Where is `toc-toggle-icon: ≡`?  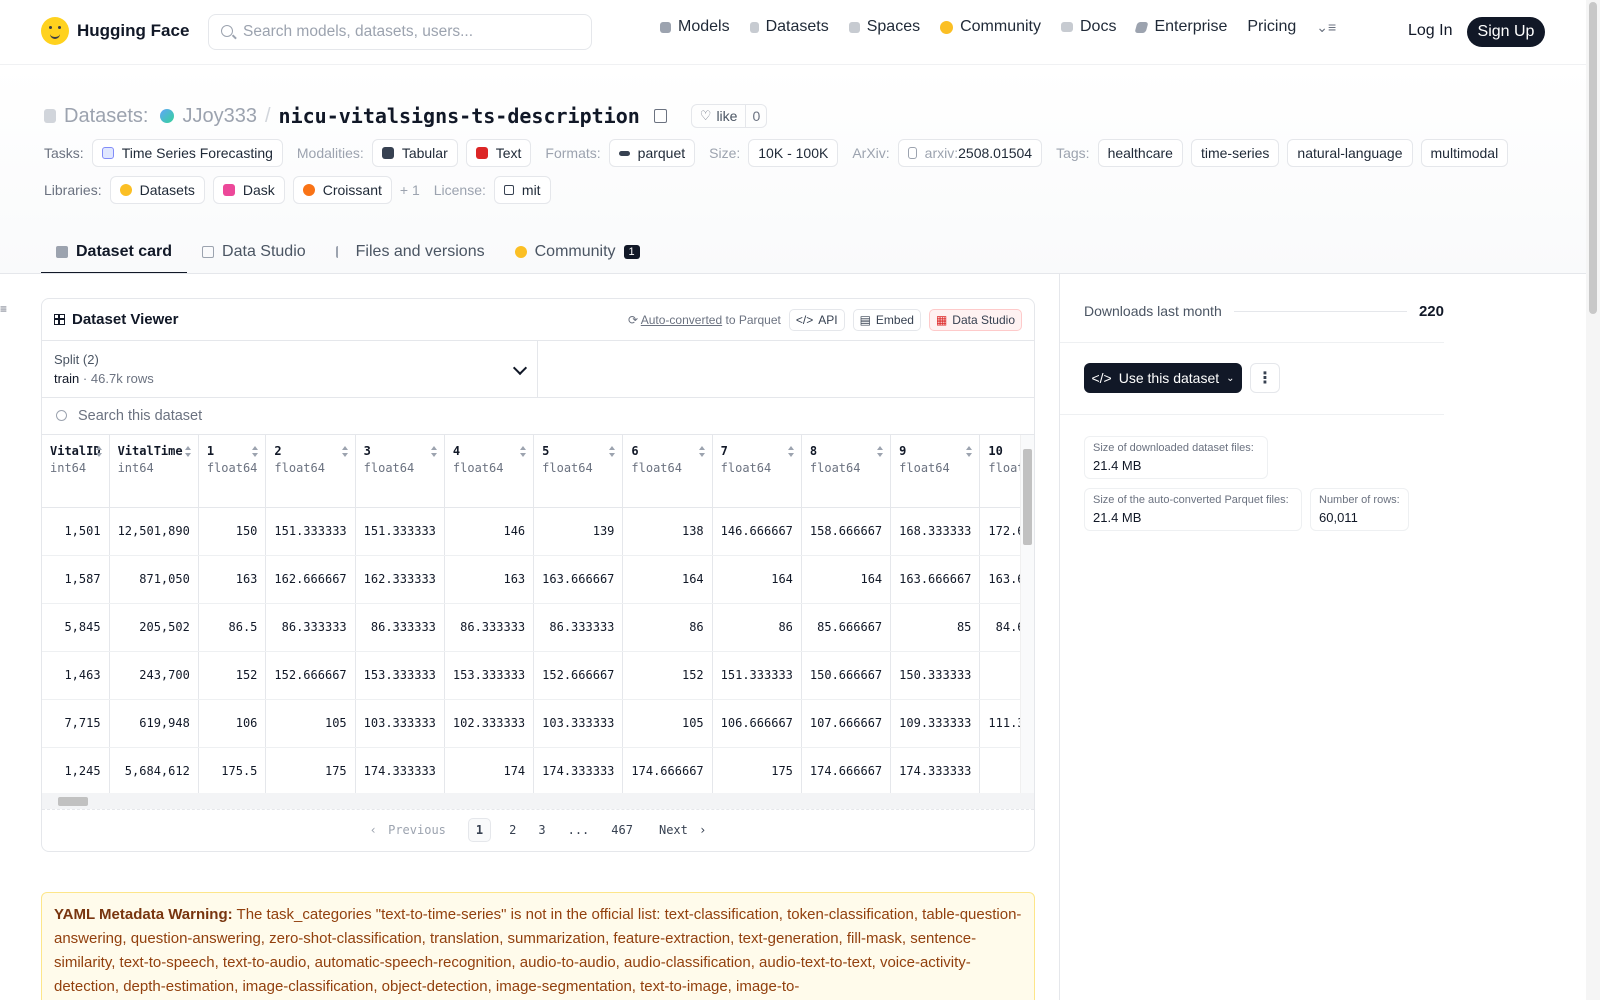
toc-toggle-icon: ≡ is located at coordinates (5, 309).